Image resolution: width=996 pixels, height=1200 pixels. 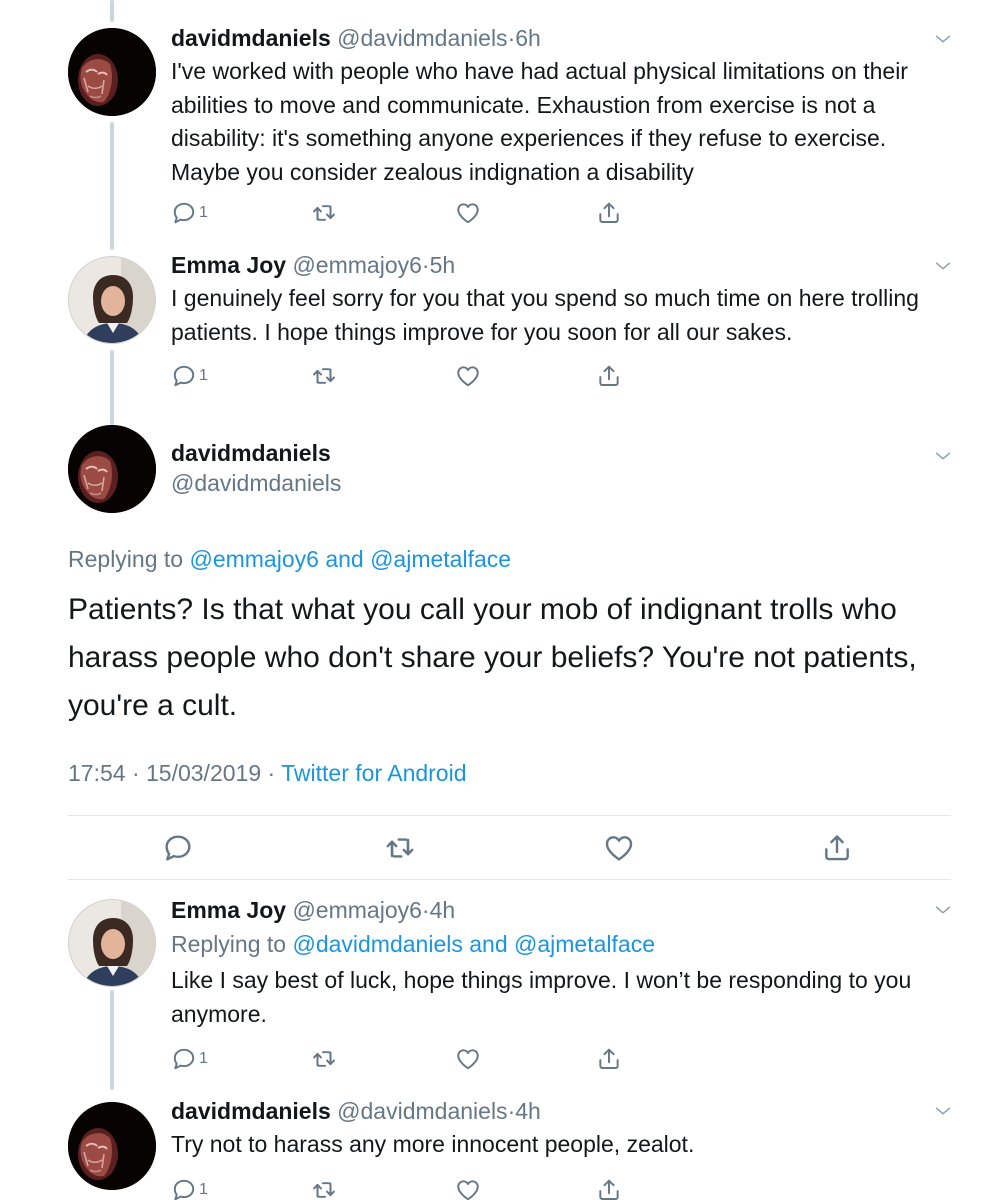 What do you see at coordinates (943, 1111) in the screenshot?
I see `chevron-down-icon` at bounding box center [943, 1111].